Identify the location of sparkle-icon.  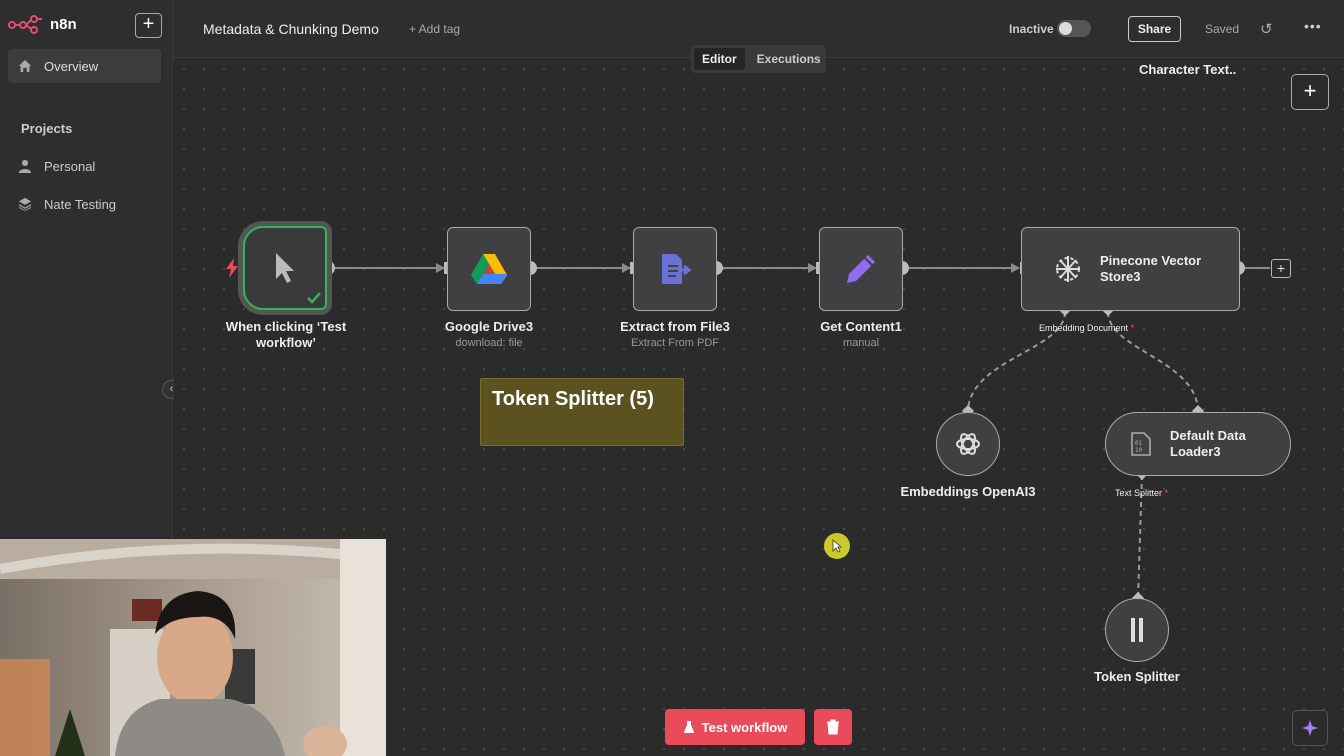
(1310, 728).